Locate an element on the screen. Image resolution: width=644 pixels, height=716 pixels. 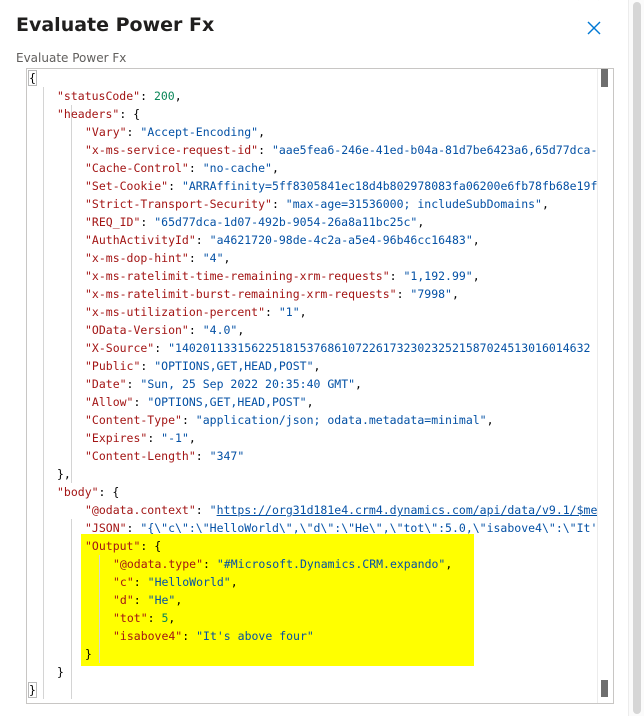
code-token: "347" is located at coordinates (227, 456).